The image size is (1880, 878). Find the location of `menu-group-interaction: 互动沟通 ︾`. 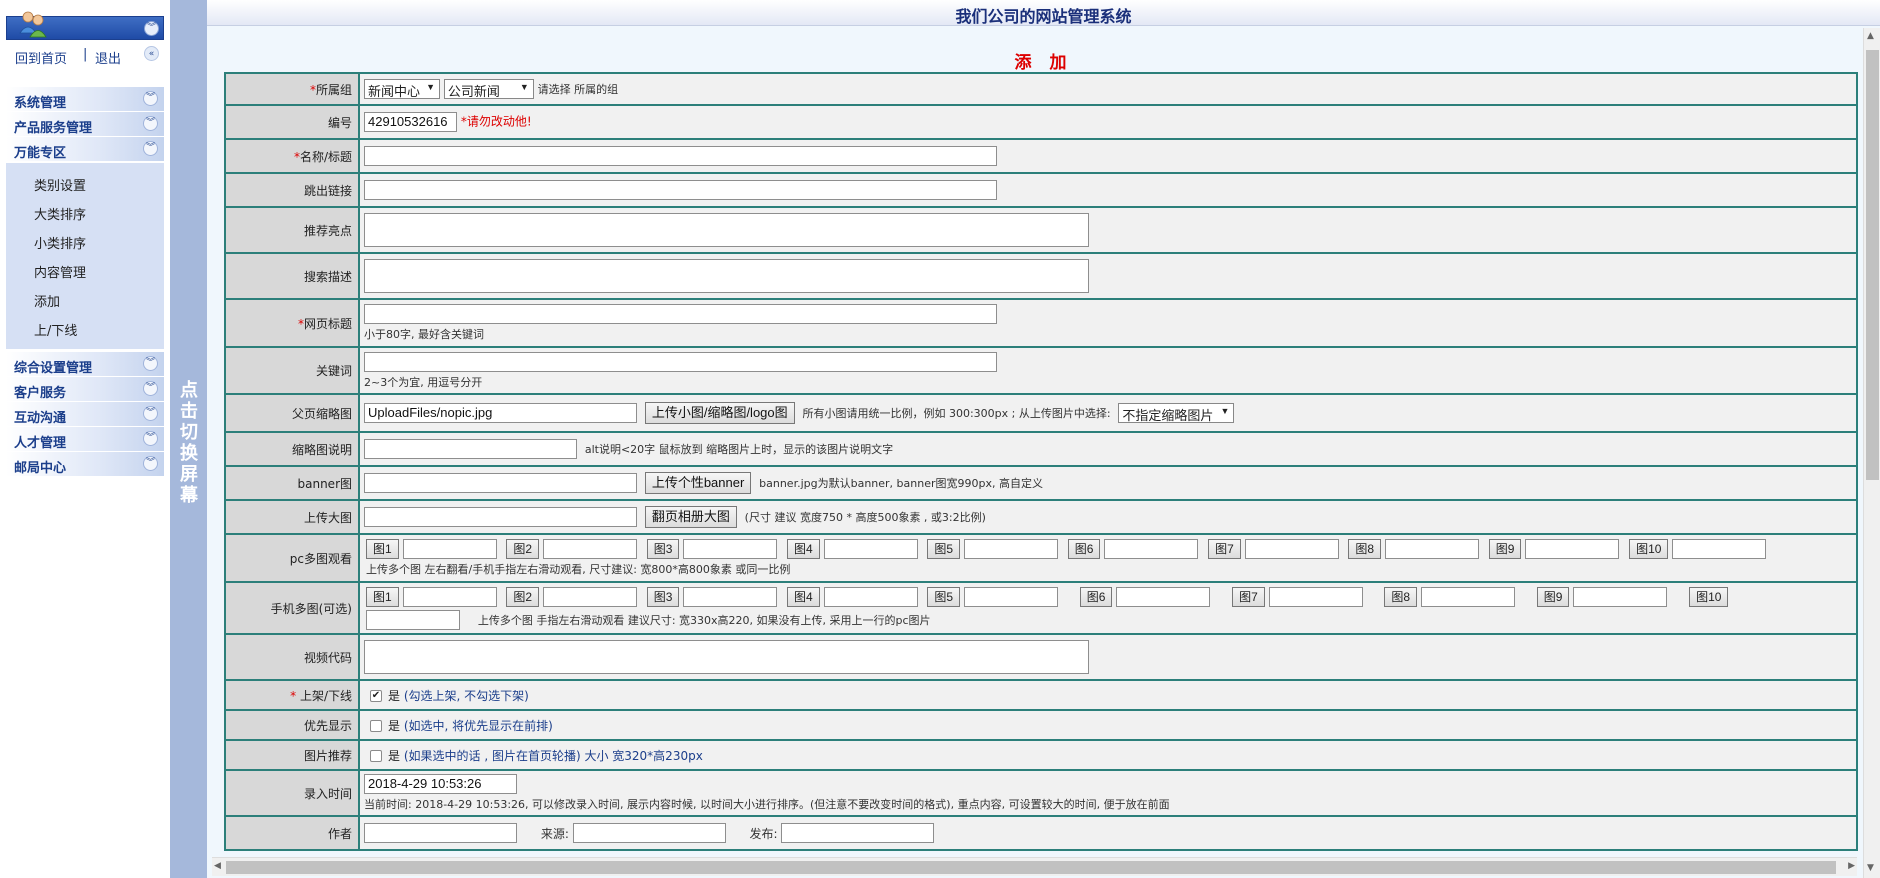

menu-group-interaction: 互动沟通 ︾ is located at coordinates (85, 414).